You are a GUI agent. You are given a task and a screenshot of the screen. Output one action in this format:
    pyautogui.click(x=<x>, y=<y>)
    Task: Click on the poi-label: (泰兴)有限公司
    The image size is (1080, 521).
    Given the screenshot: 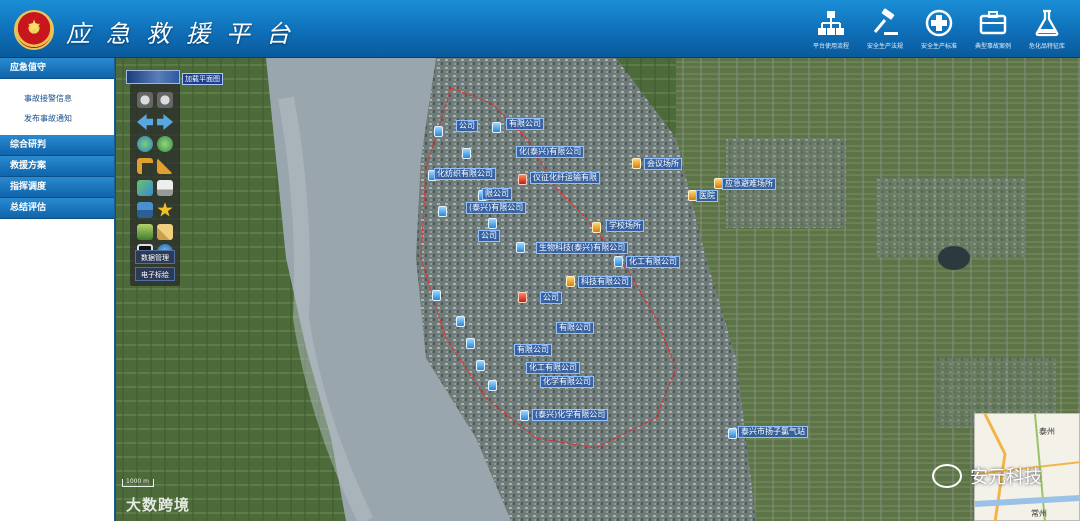 What is the action you would take?
    pyautogui.click(x=496, y=208)
    